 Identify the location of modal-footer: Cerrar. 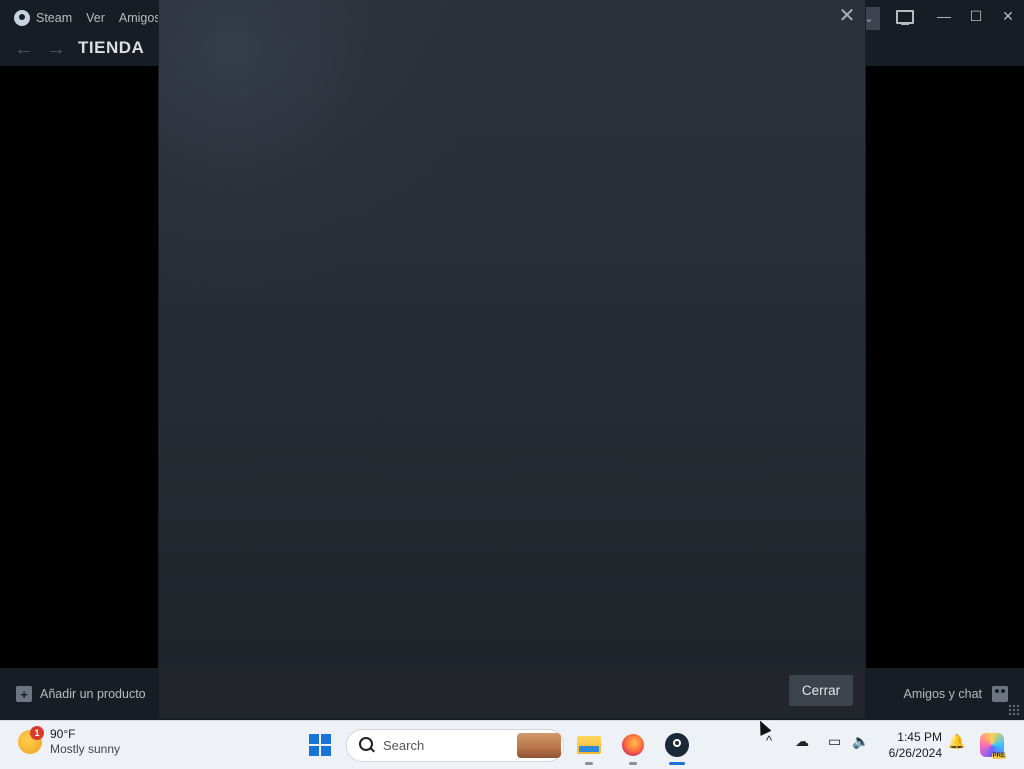
(512, 692).